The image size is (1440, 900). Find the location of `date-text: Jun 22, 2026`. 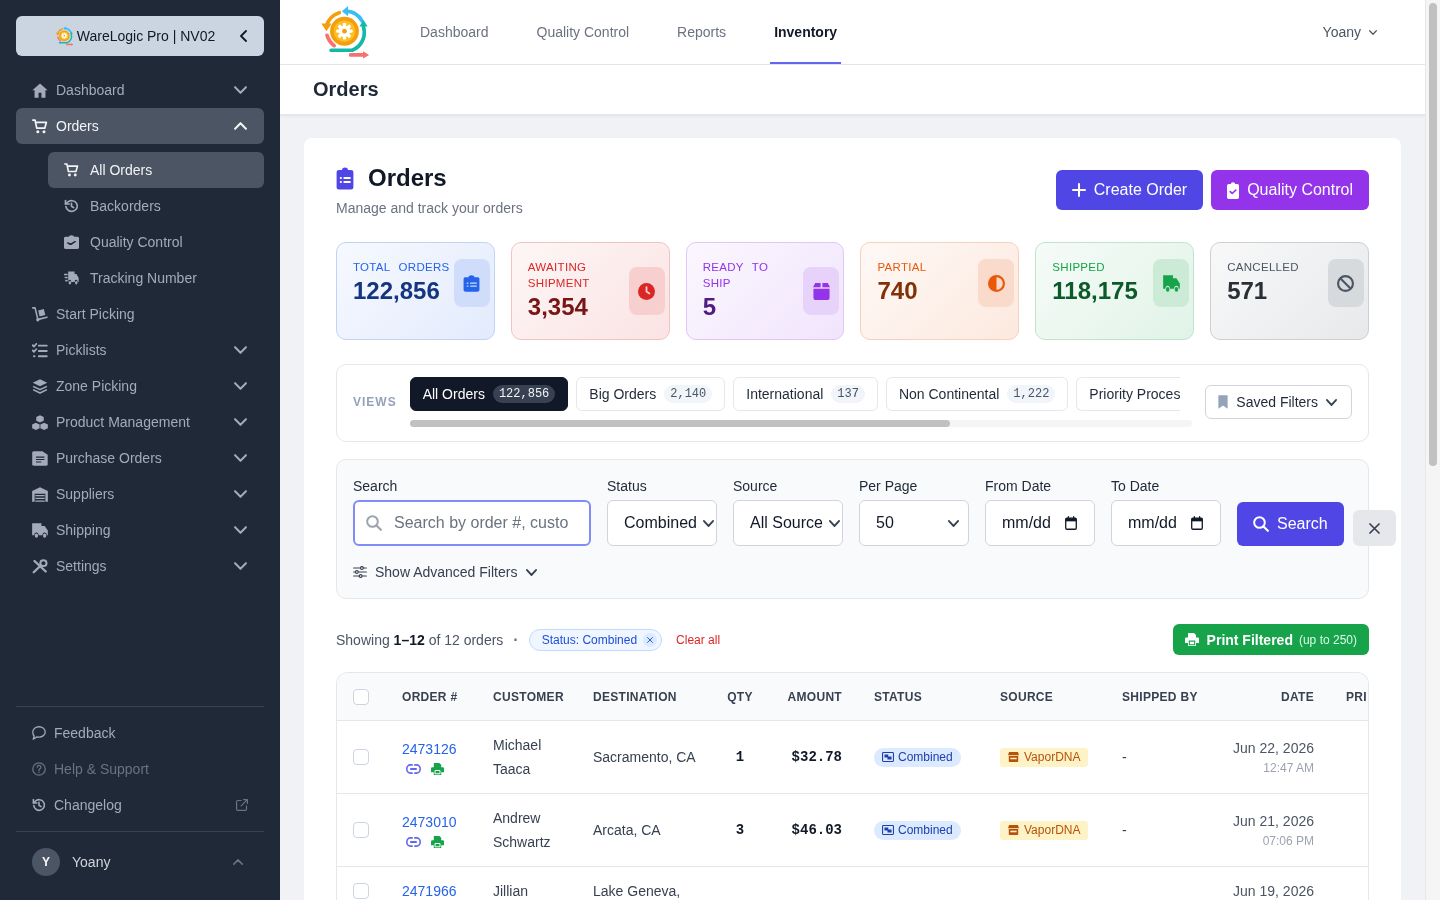

date-text: Jun 22, 2026 is located at coordinates (1273, 748).